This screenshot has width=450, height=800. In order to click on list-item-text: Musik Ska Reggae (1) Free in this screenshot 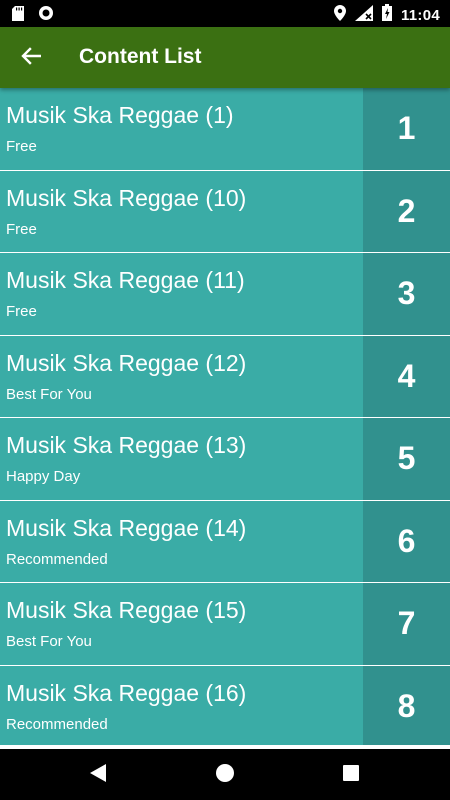, I will do `click(181, 129)`.